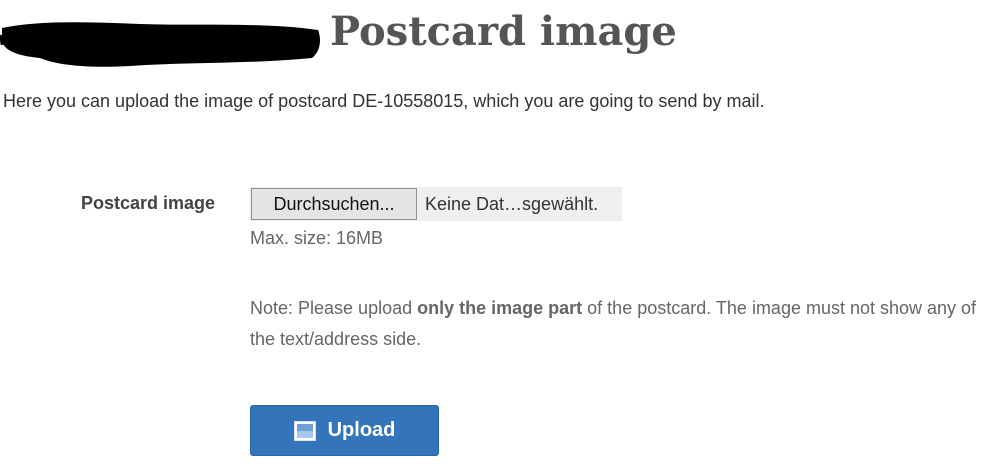 The height and width of the screenshot is (476, 1008). I want to click on max-size-hint: Max. size: 16MB, so click(317, 238).